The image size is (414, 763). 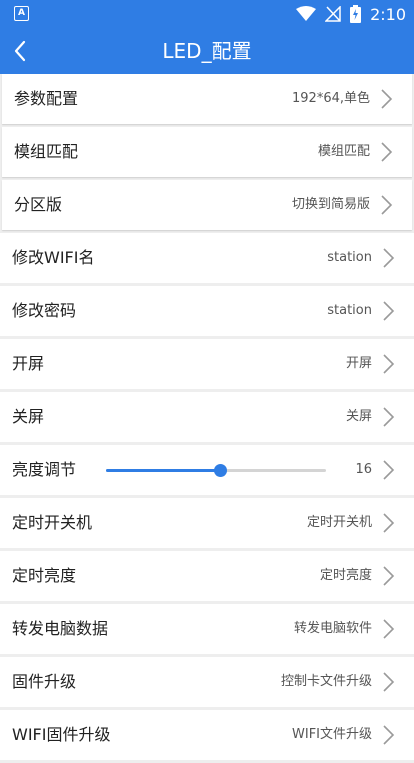 What do you see at coordinates (28, 416) in the screenshot?
I see `setting-label: 关屏` at bounding box center [28, 416].